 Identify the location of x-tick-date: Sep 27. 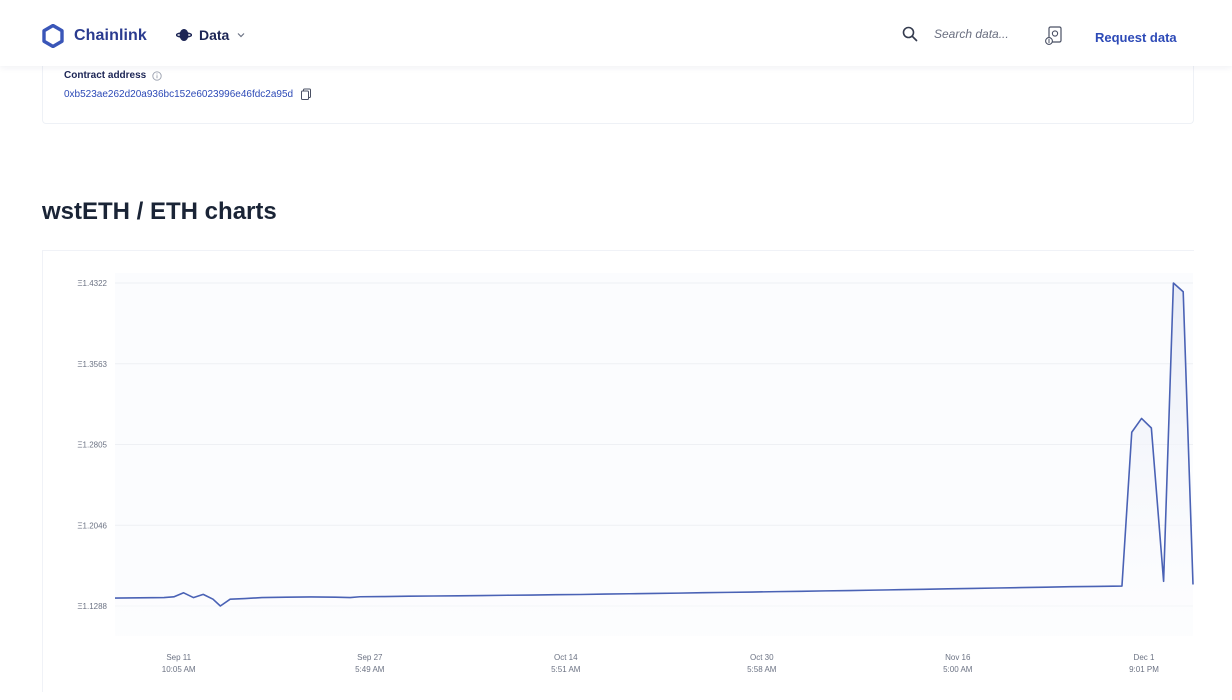
(370, 657).